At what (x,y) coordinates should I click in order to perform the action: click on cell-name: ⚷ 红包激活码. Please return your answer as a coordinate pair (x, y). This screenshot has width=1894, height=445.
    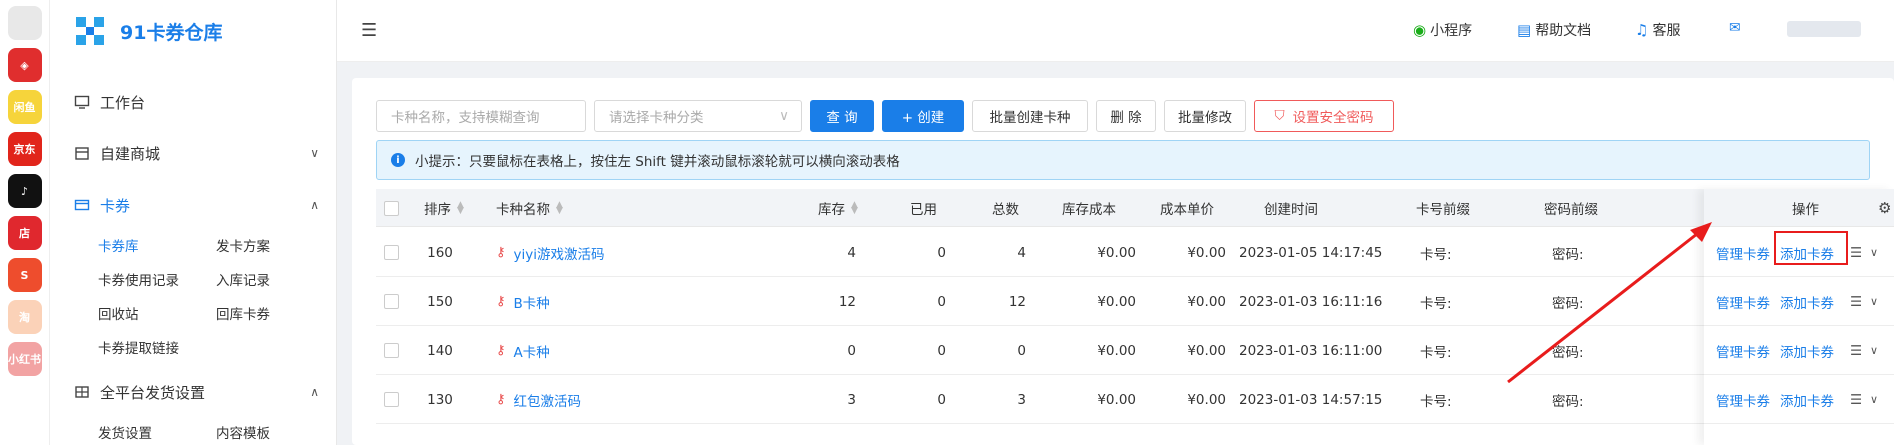
    Looking at the image, I should click on (538, 399).